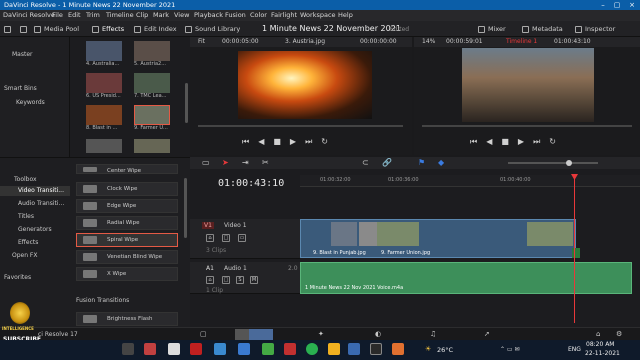 This screenshot has height=360, width=640. I want to click on media-thumb-selected, so click(152, 115).